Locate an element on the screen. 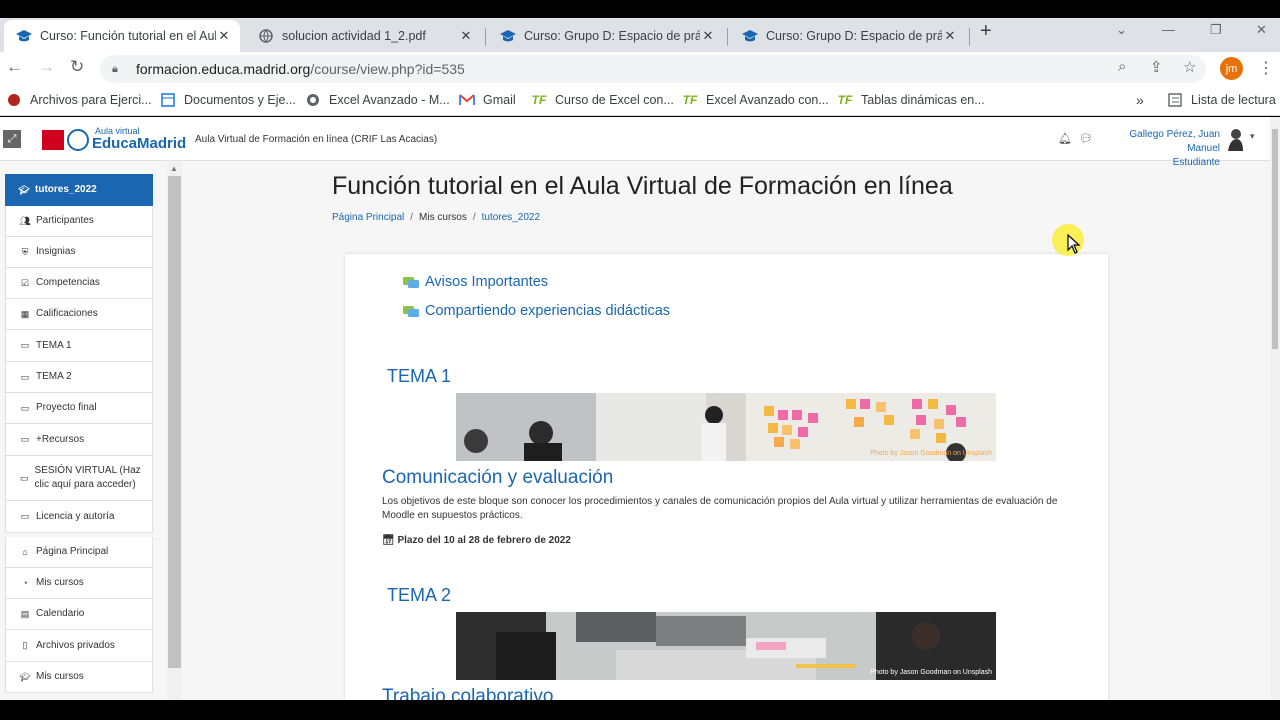 Image resolution: width=1280 pixels, height=720 pixels. tab-search-chevron-icon: ⌄ is located at coordinates (1121, 30).